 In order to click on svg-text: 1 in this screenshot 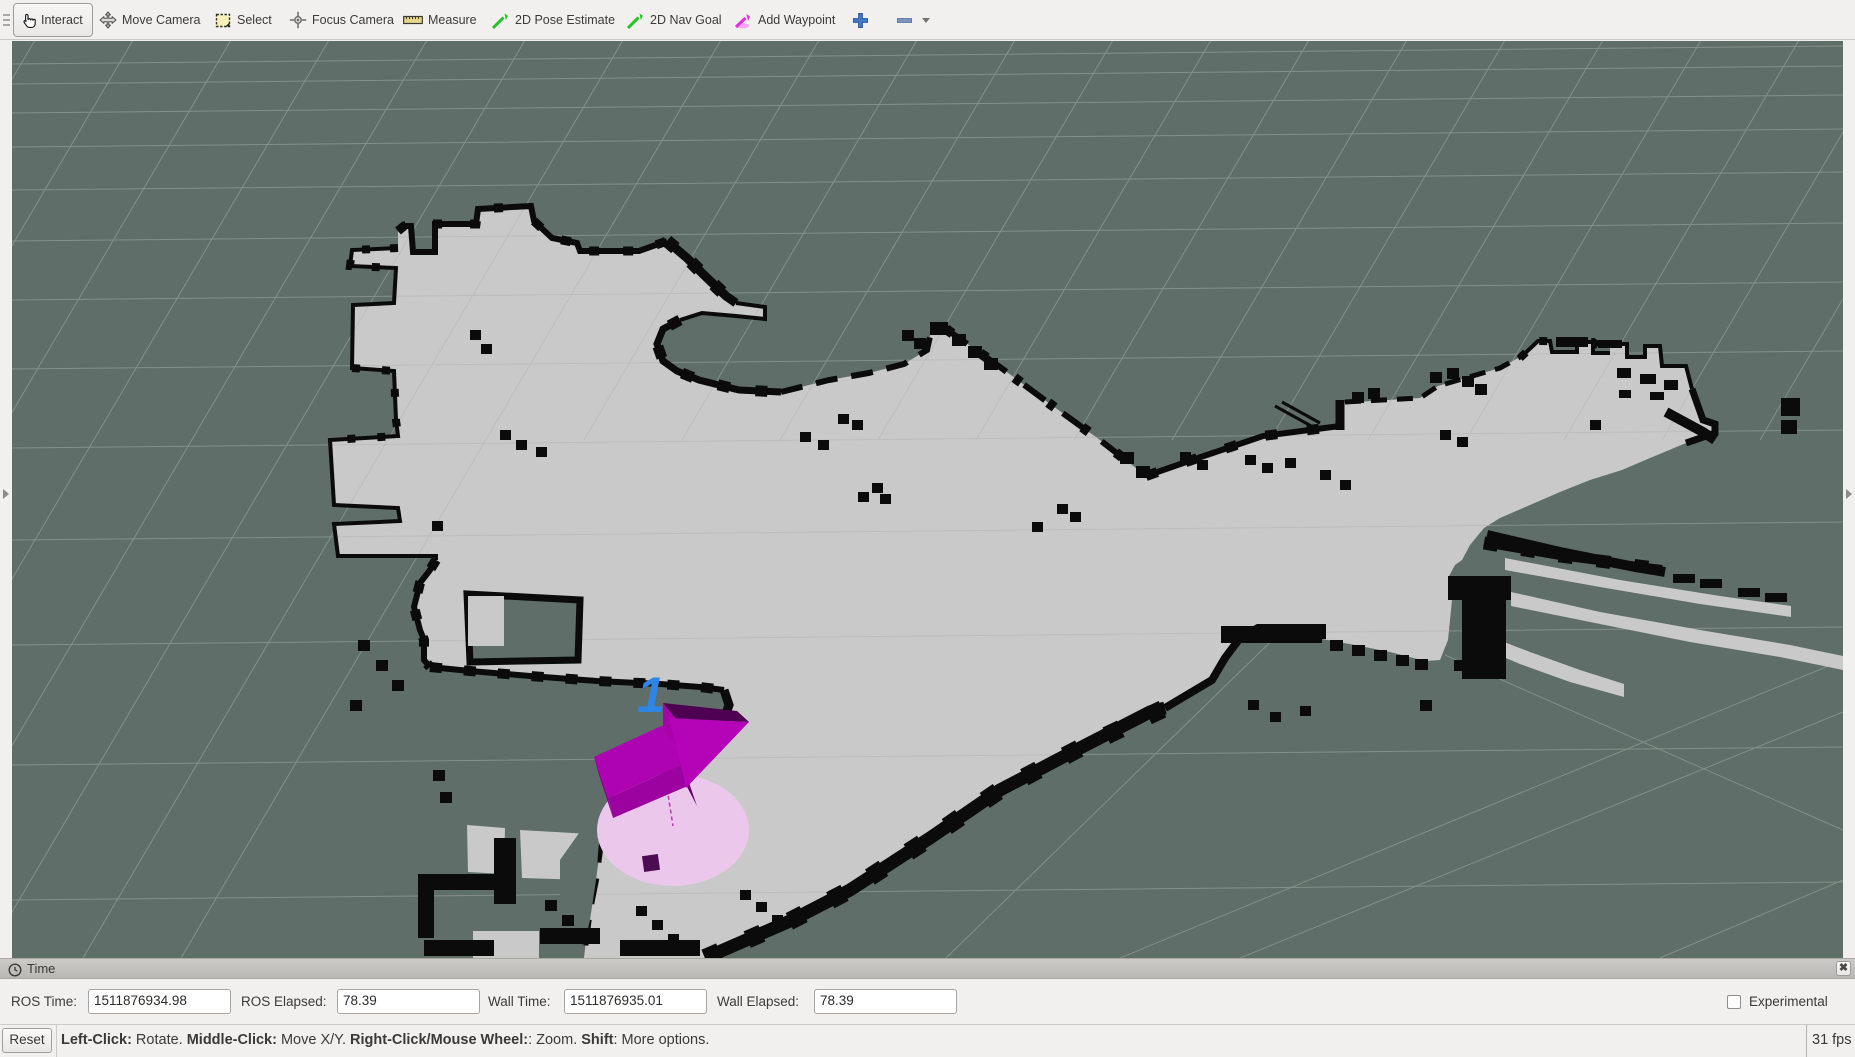, I will do `click(651, 695)`.